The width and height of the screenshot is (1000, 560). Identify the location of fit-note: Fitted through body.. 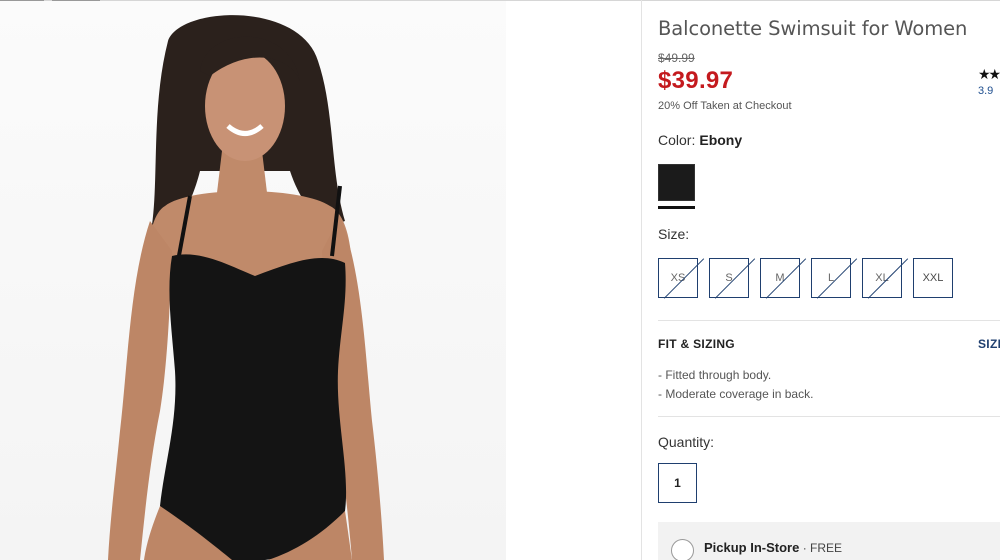
(735, 375).